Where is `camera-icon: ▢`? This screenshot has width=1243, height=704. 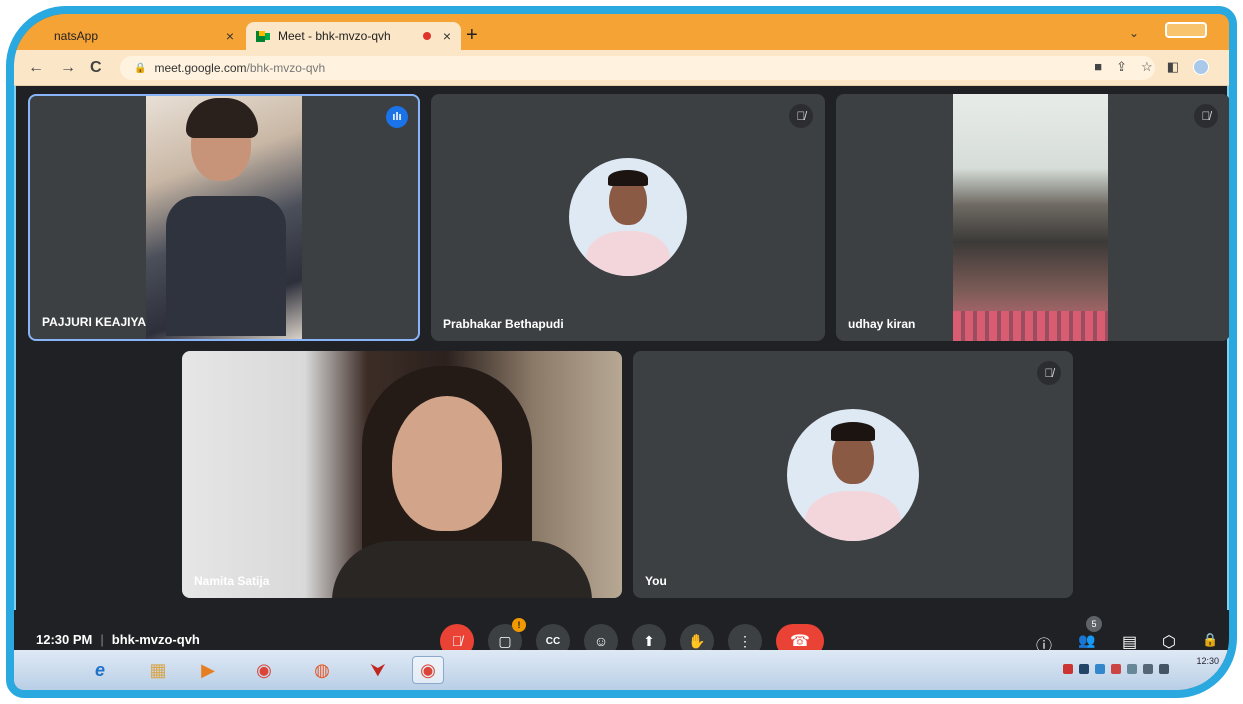
camera-icon: ▢ is located at coordinates (505, 640).